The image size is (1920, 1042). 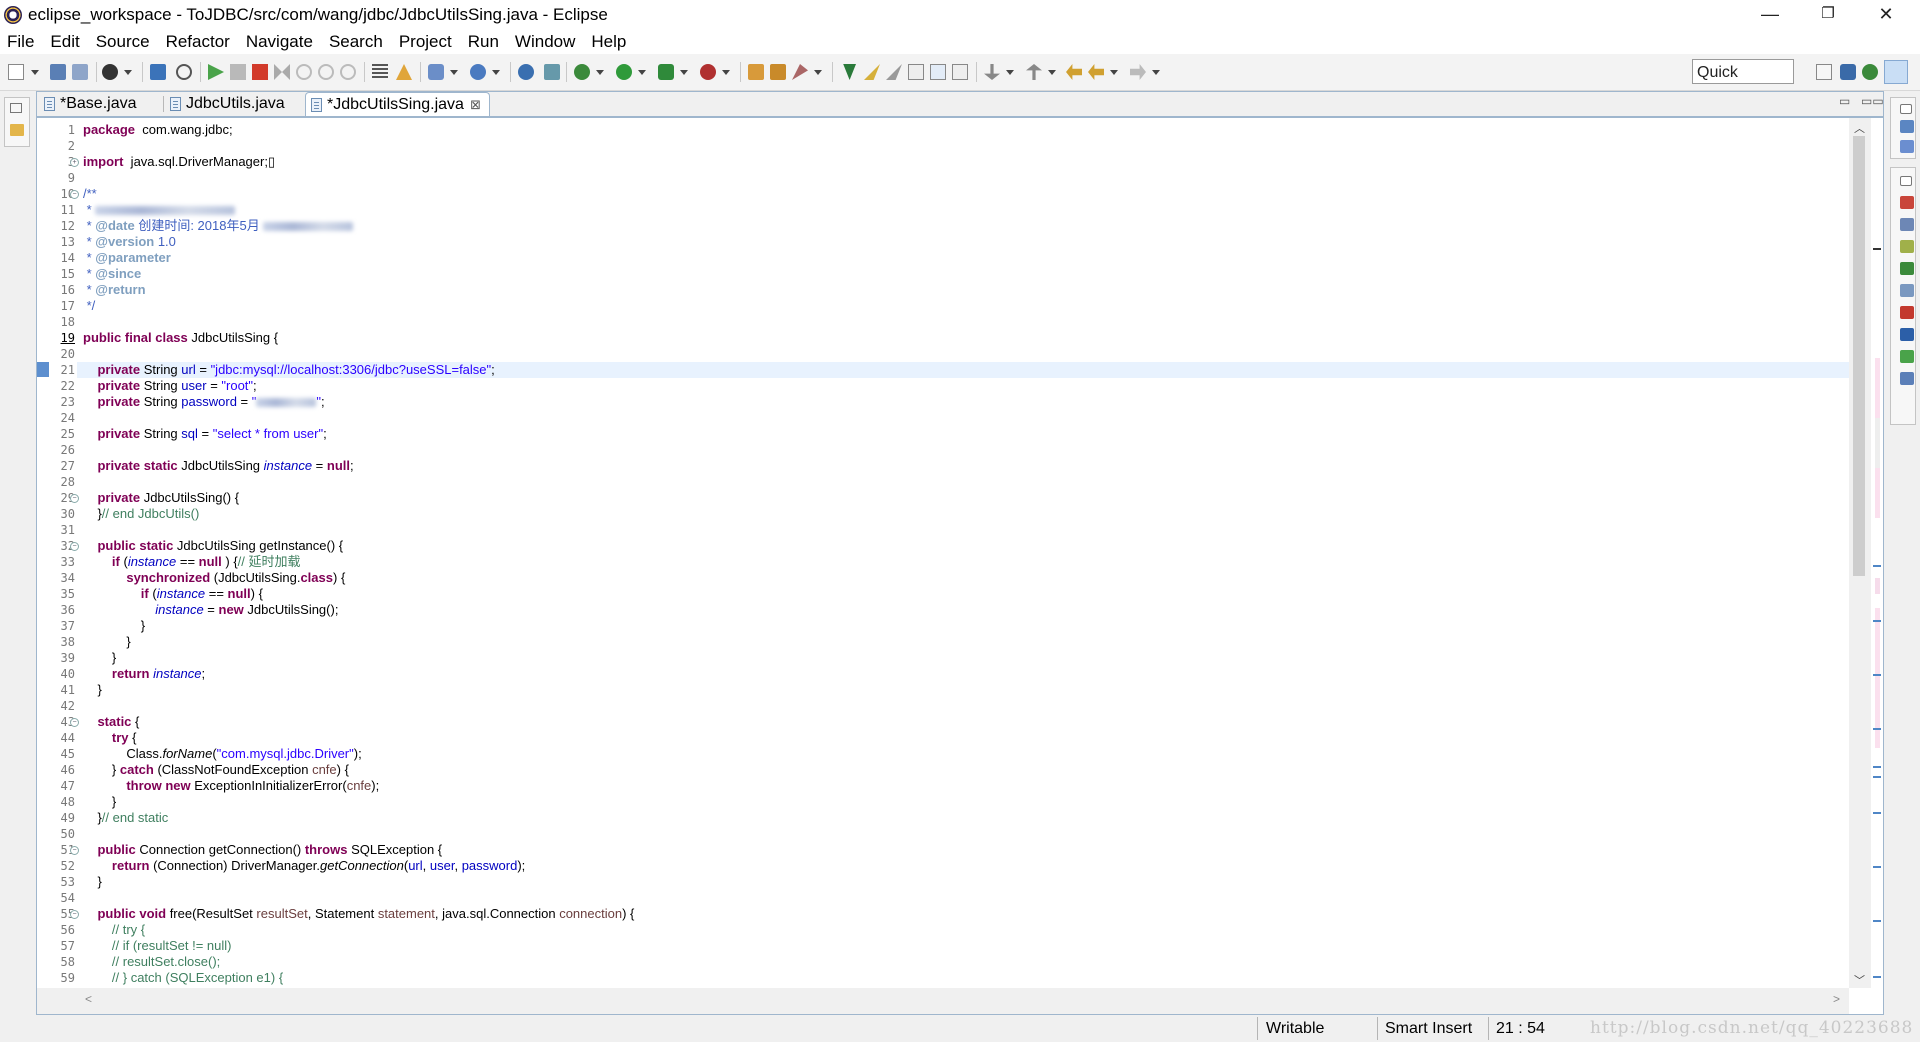 What do you see at coordinates (894, 72) in the screenshot?
I see `toggle-block-selection-icon` at bounding box center [894, 72].